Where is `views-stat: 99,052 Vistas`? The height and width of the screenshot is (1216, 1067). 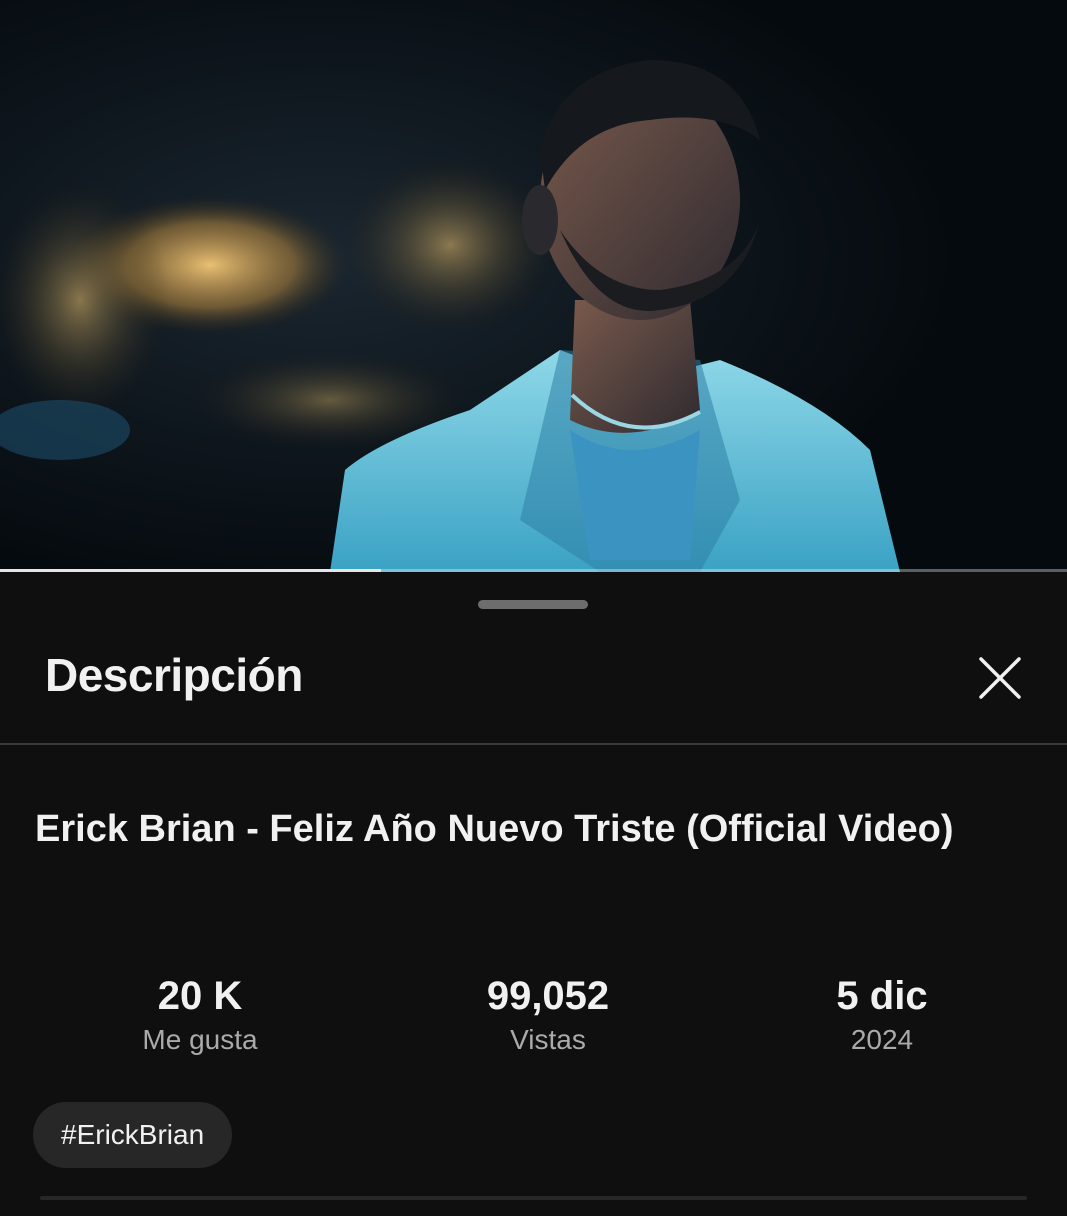
views-stat: 99,052 Vistas is located at coordinates (548, 1016).